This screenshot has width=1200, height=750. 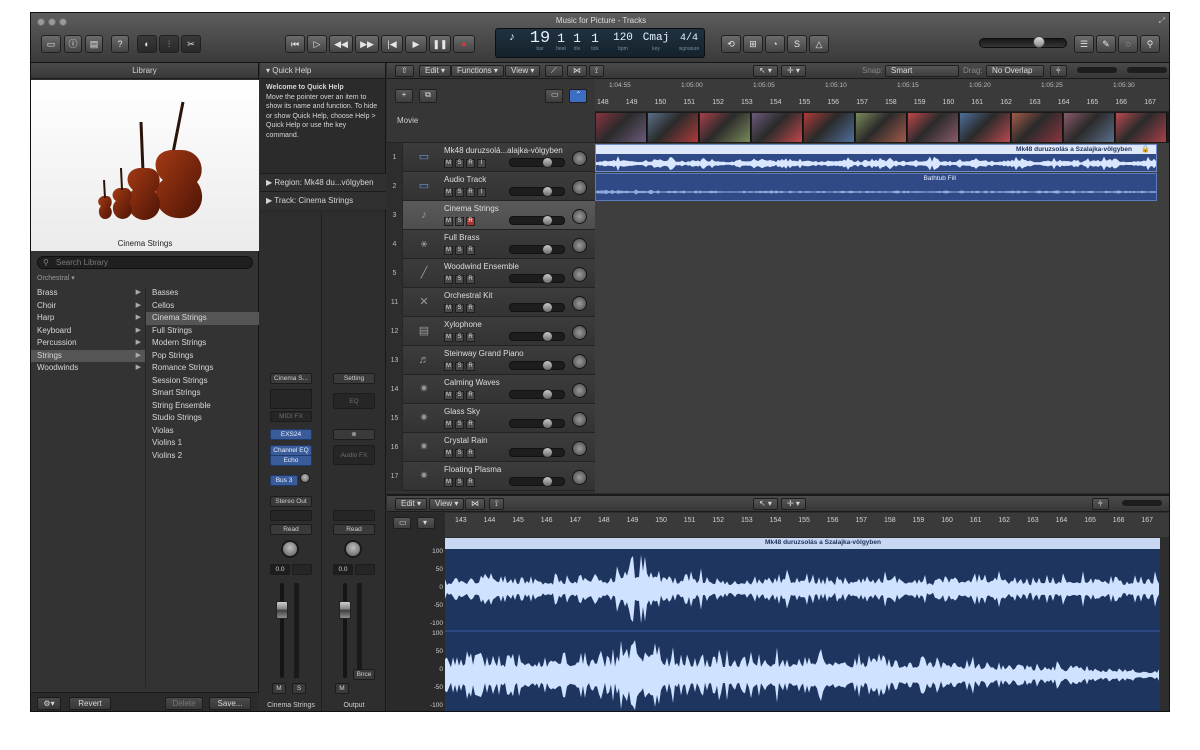 I want to click on pan-knob, so click(x=290, y=549).